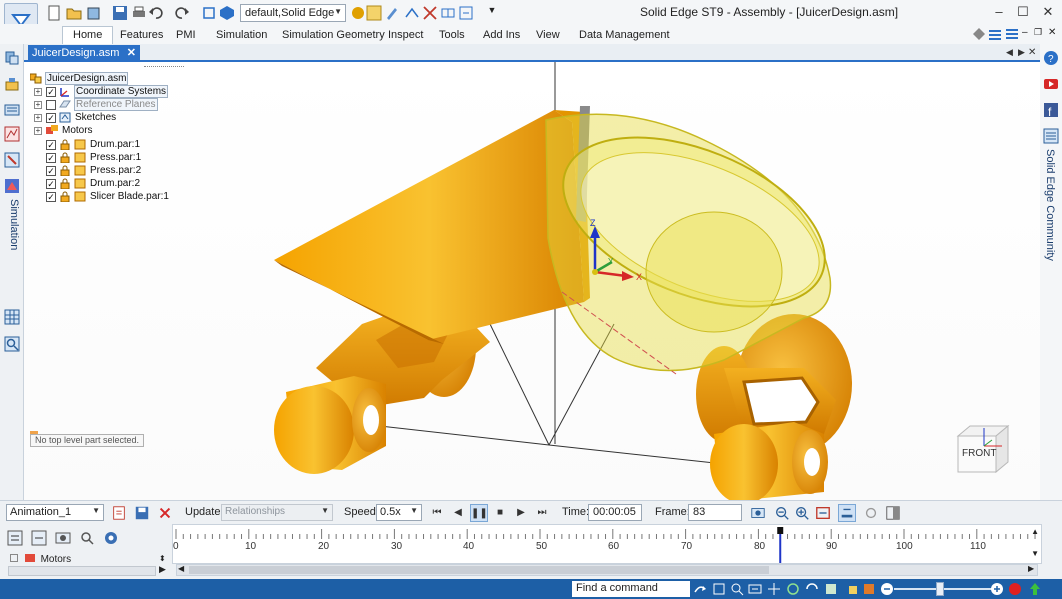 The height and width of the screenshot is (599, 1062). What do you see at coordinates (812, 589) in the screenshot?
I see `spin-about-icon` at bounding box center [812, 589].